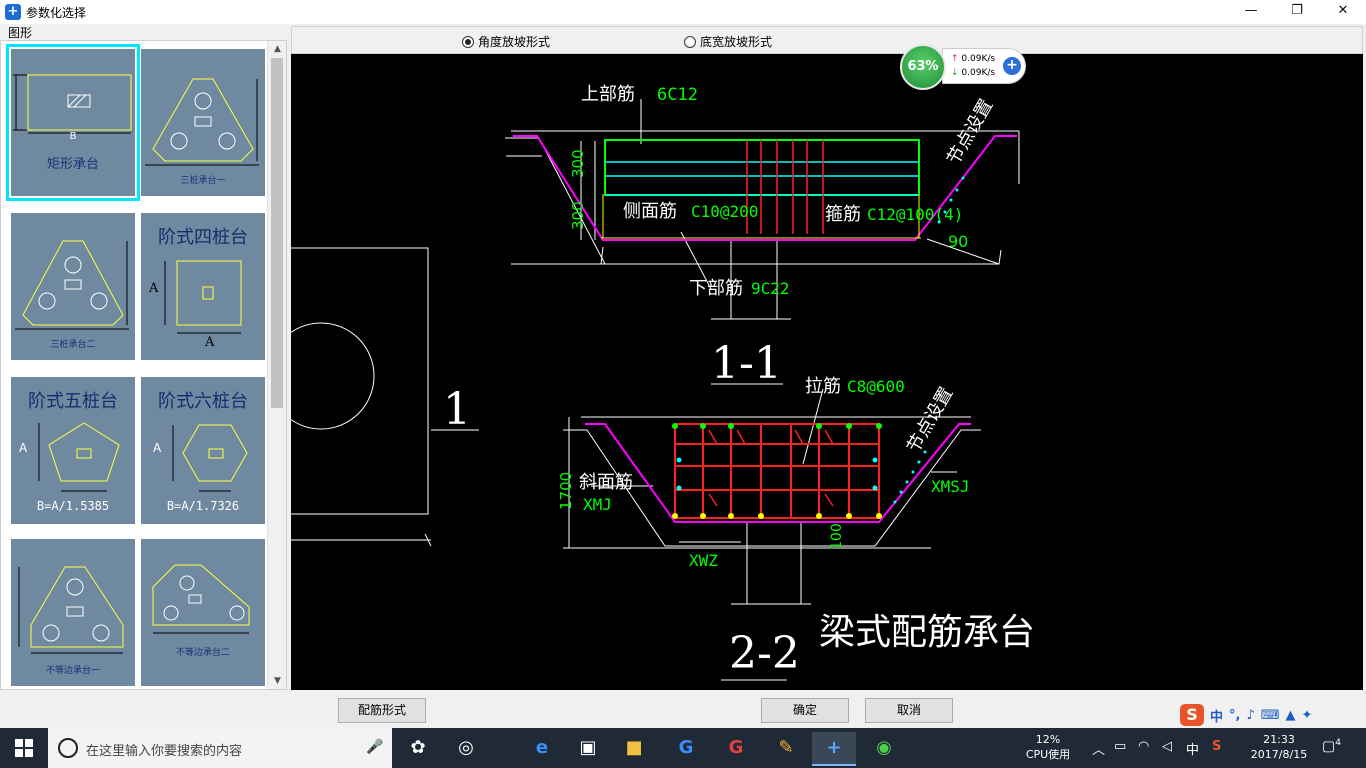 The image size is (1366, 768). What do you see at coordinates (690, 41) in the screenshot?
I see `radio-unselected-icon` at bounding box center [690, 41].